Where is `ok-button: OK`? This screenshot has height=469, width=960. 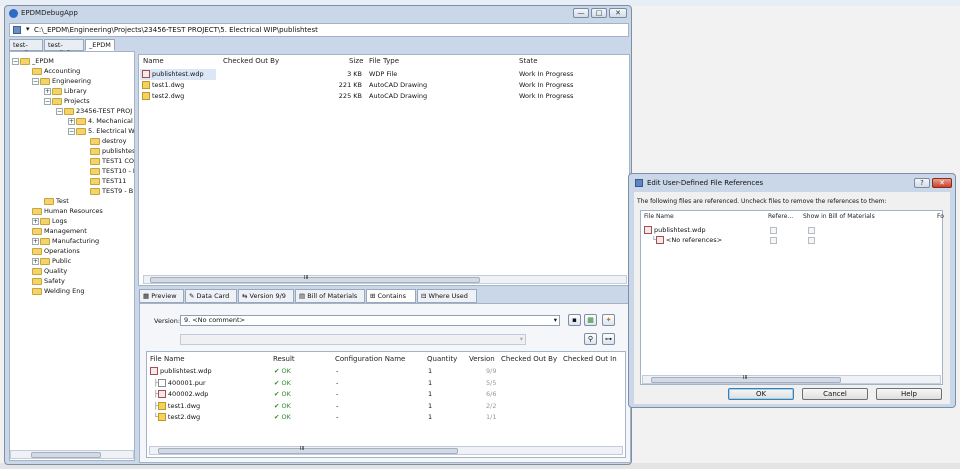
ok-button: OK is located at coordinates (761, 394).